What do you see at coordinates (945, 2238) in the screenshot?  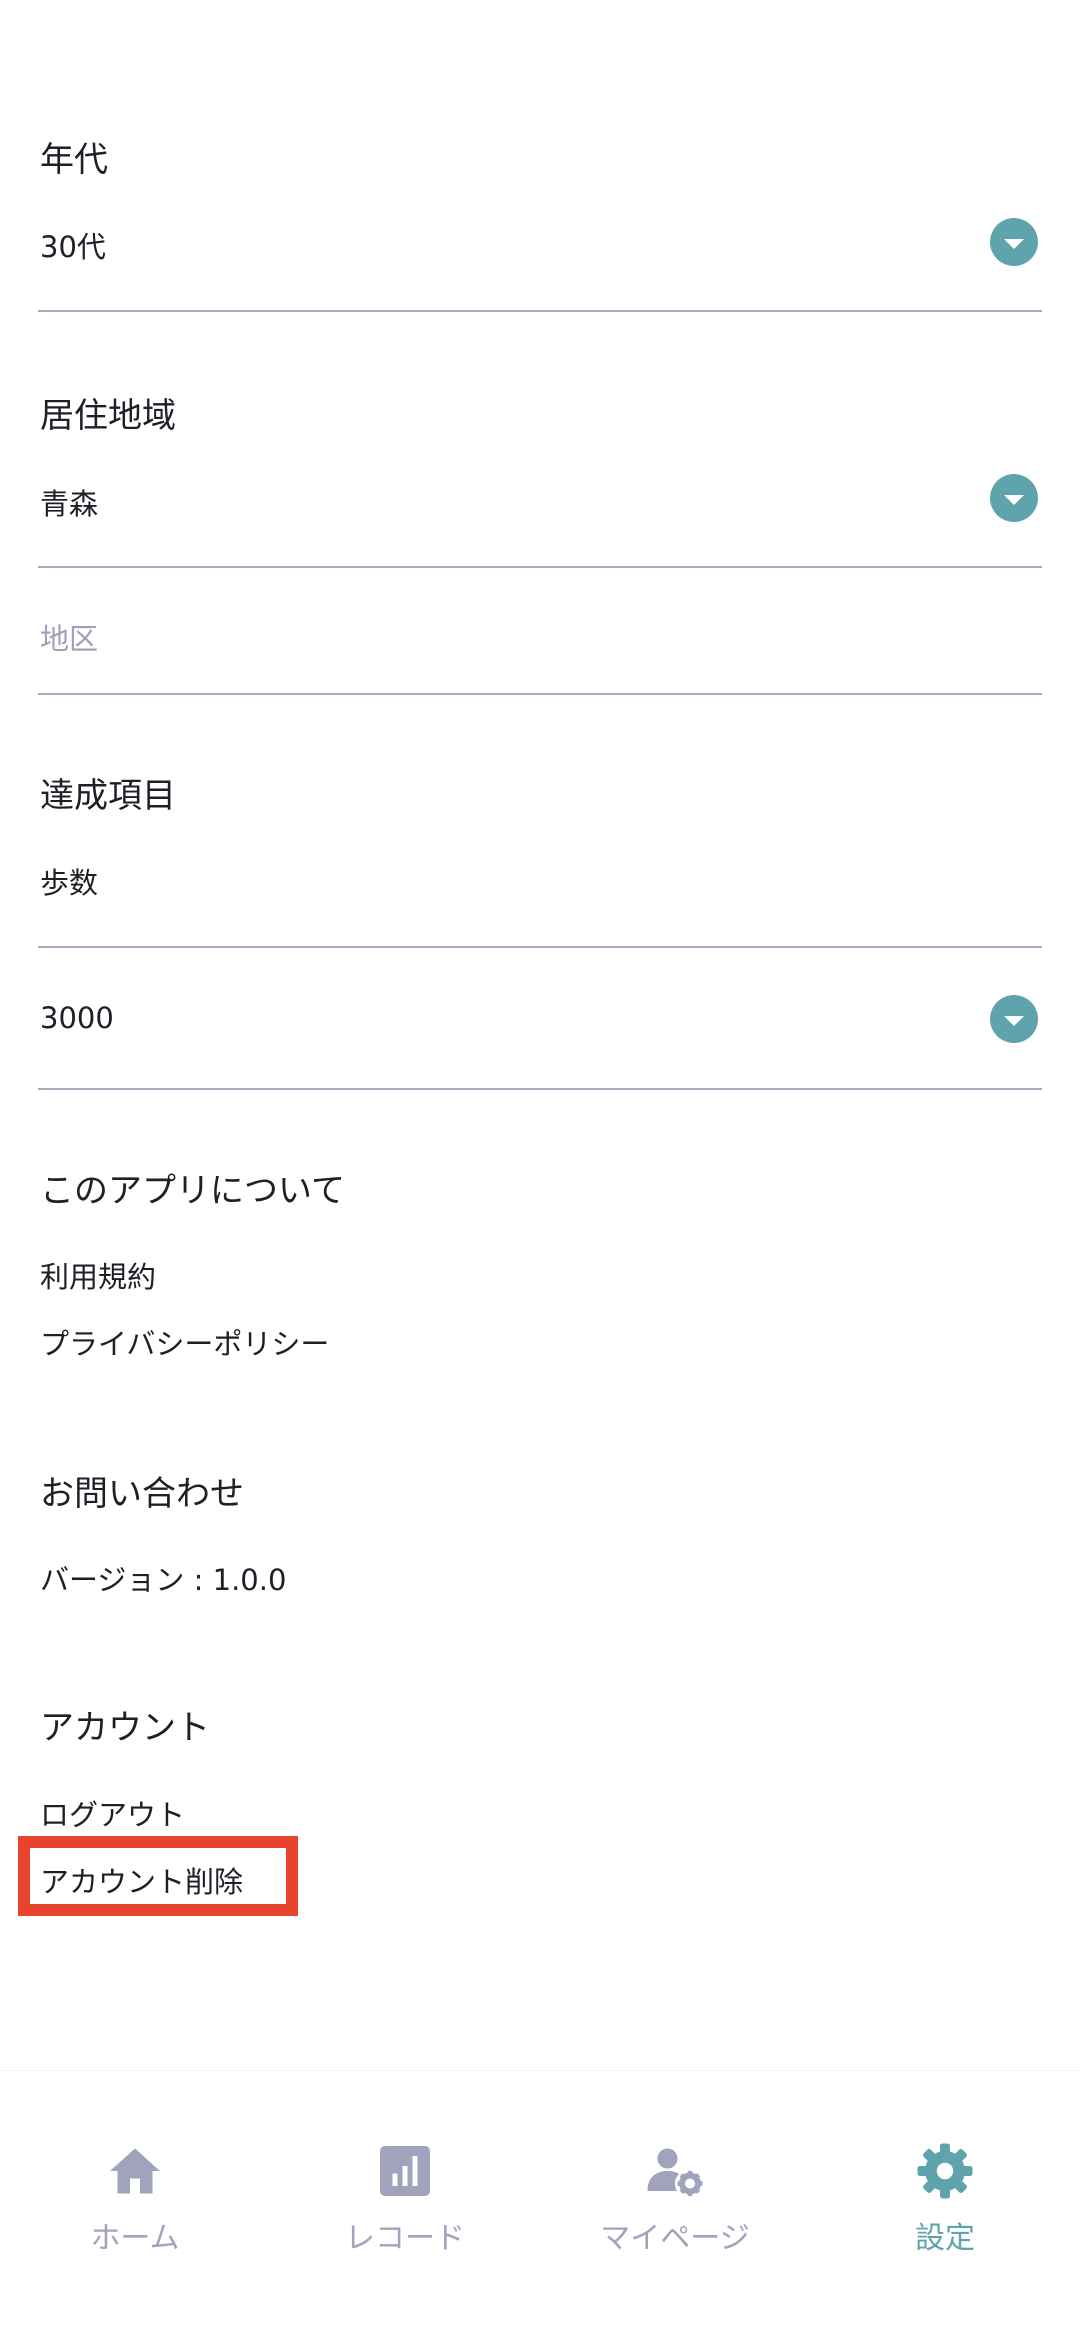 I see `nav-settings-label: 設定` at bounding box center [945, 2238].